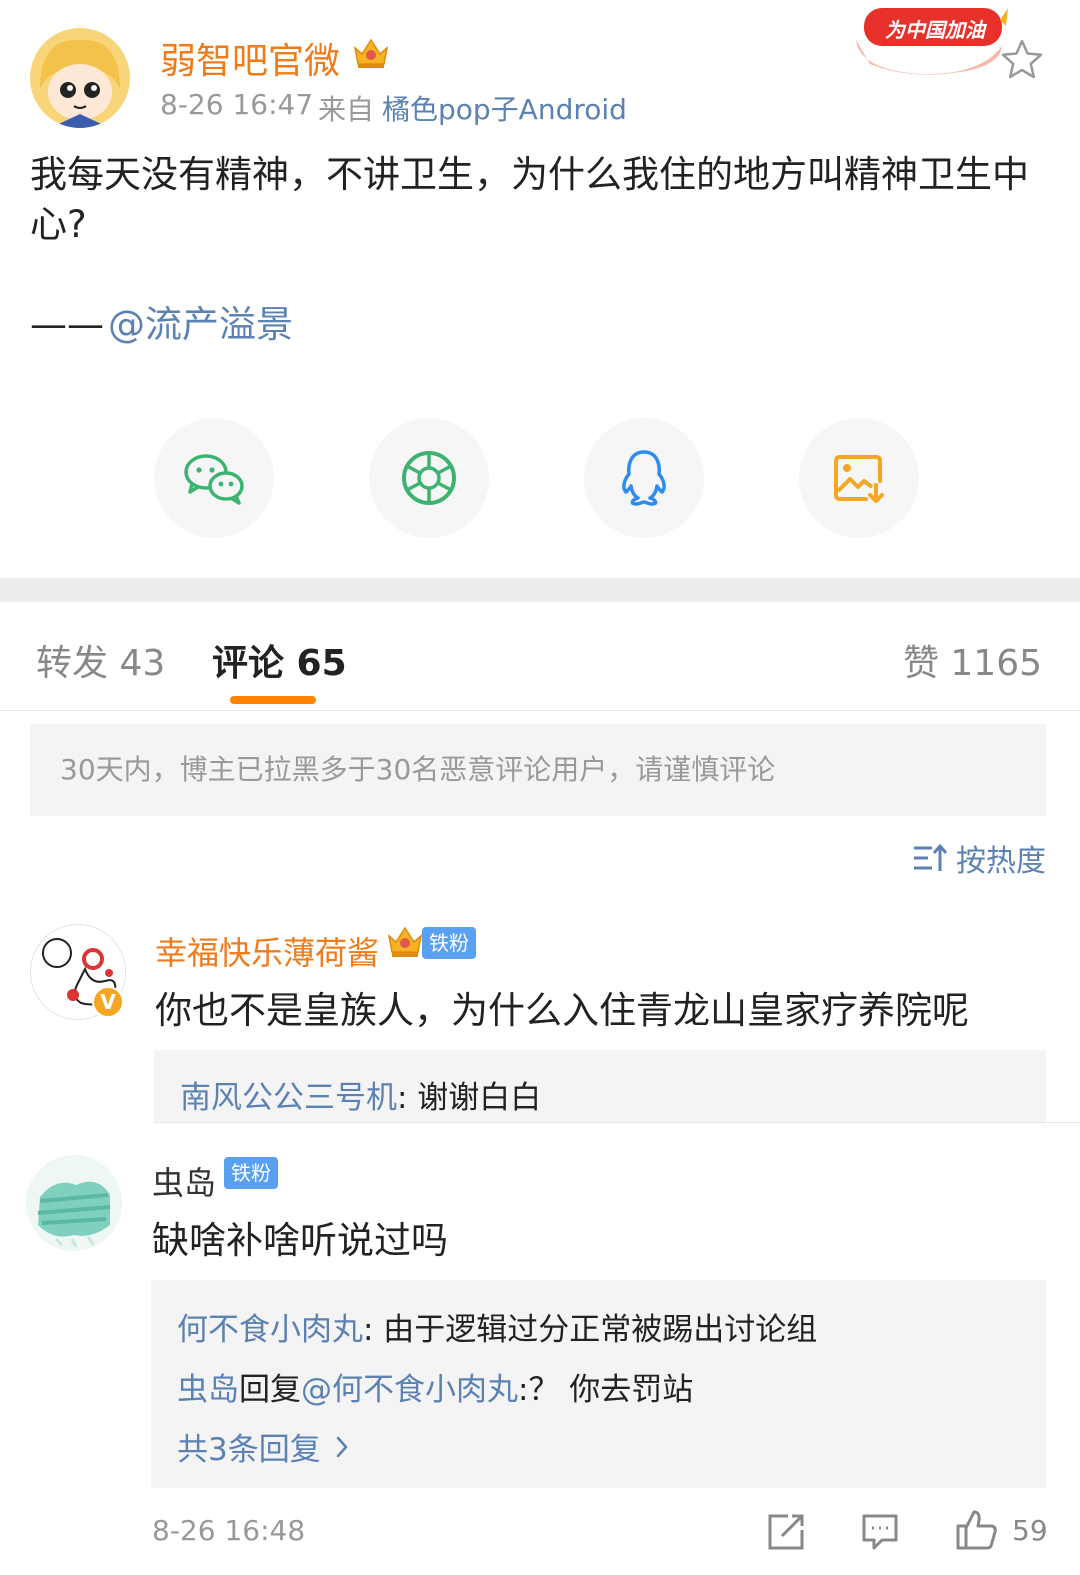  I want to click on more-replies-label: 共3条回复, so click(249, 1450).